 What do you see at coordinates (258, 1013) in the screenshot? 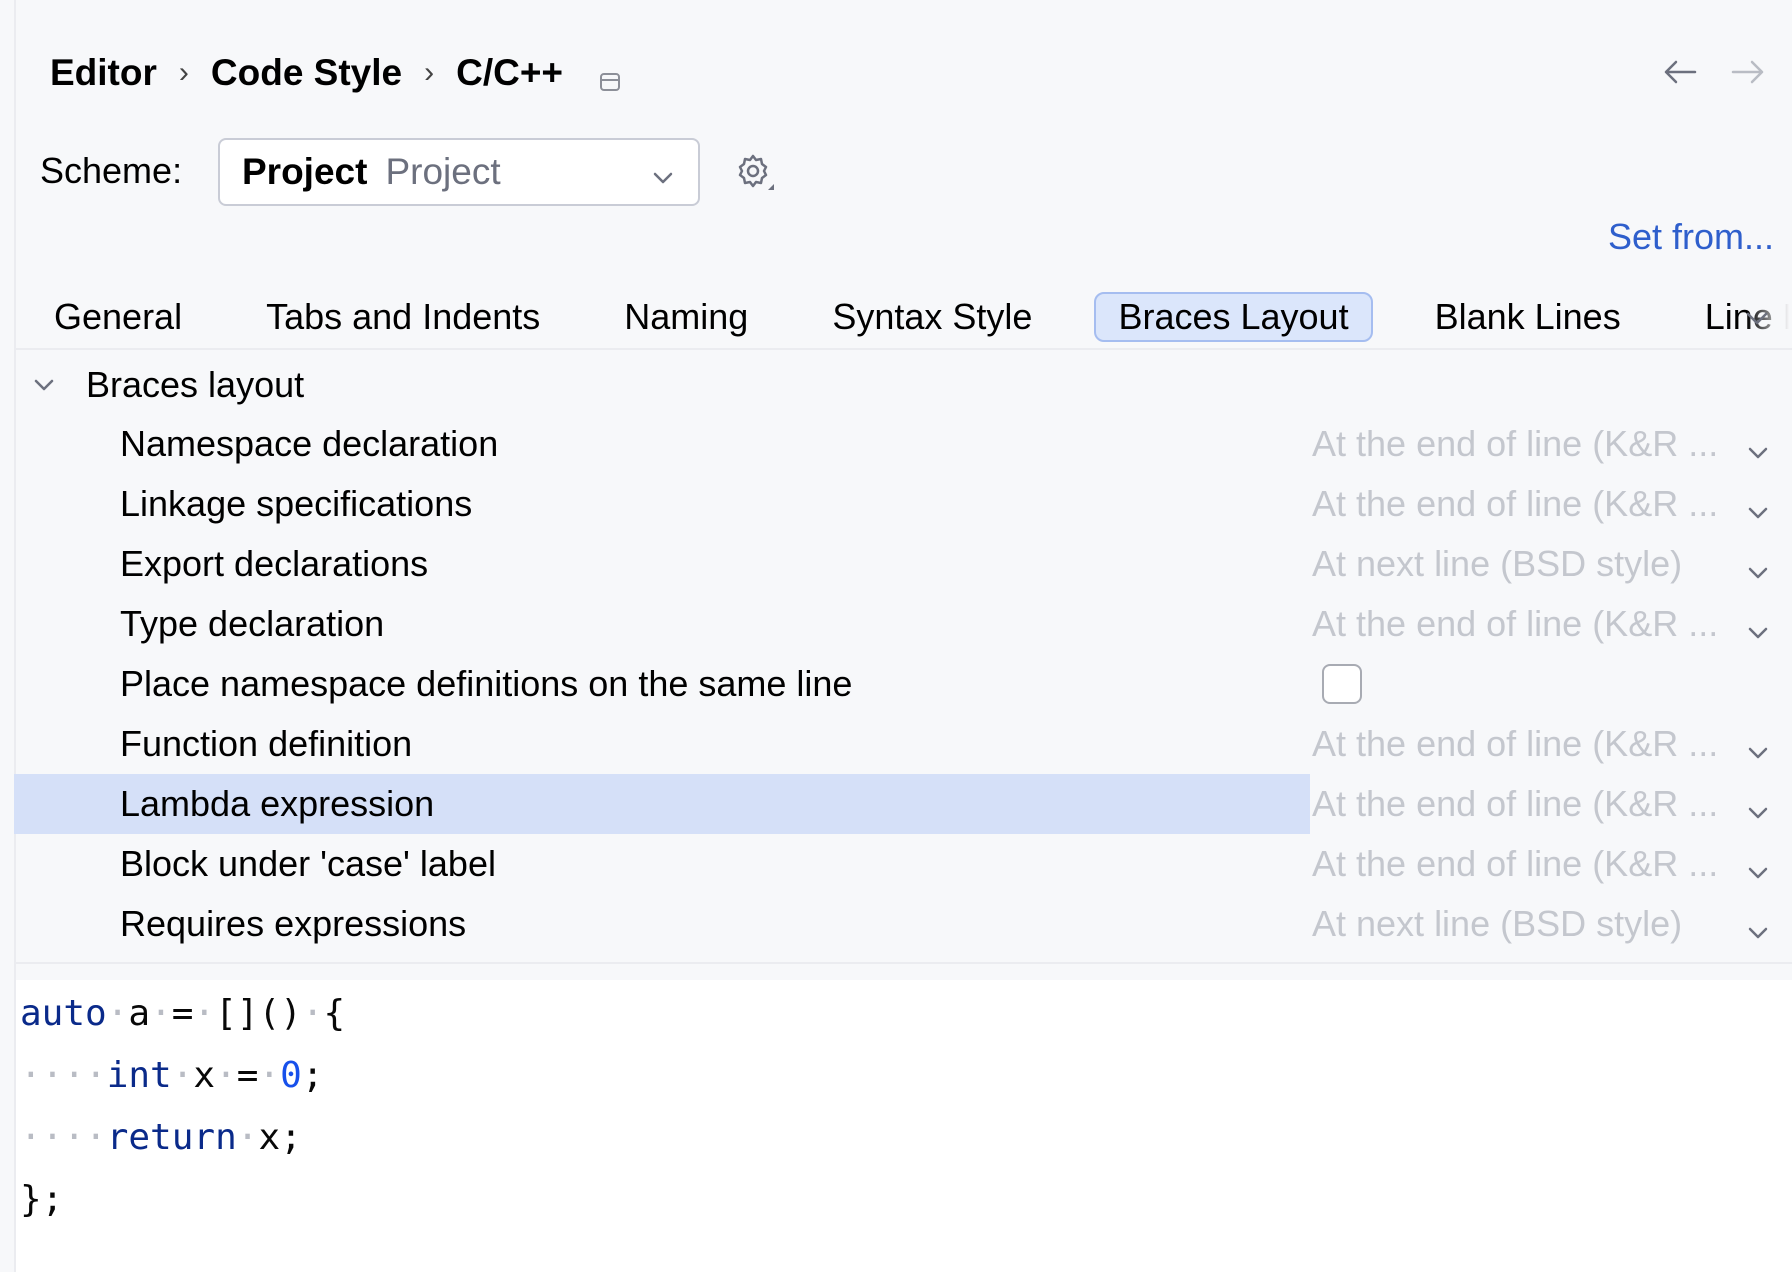
I see `code-token: []()` at bounding box center [258, 1013].